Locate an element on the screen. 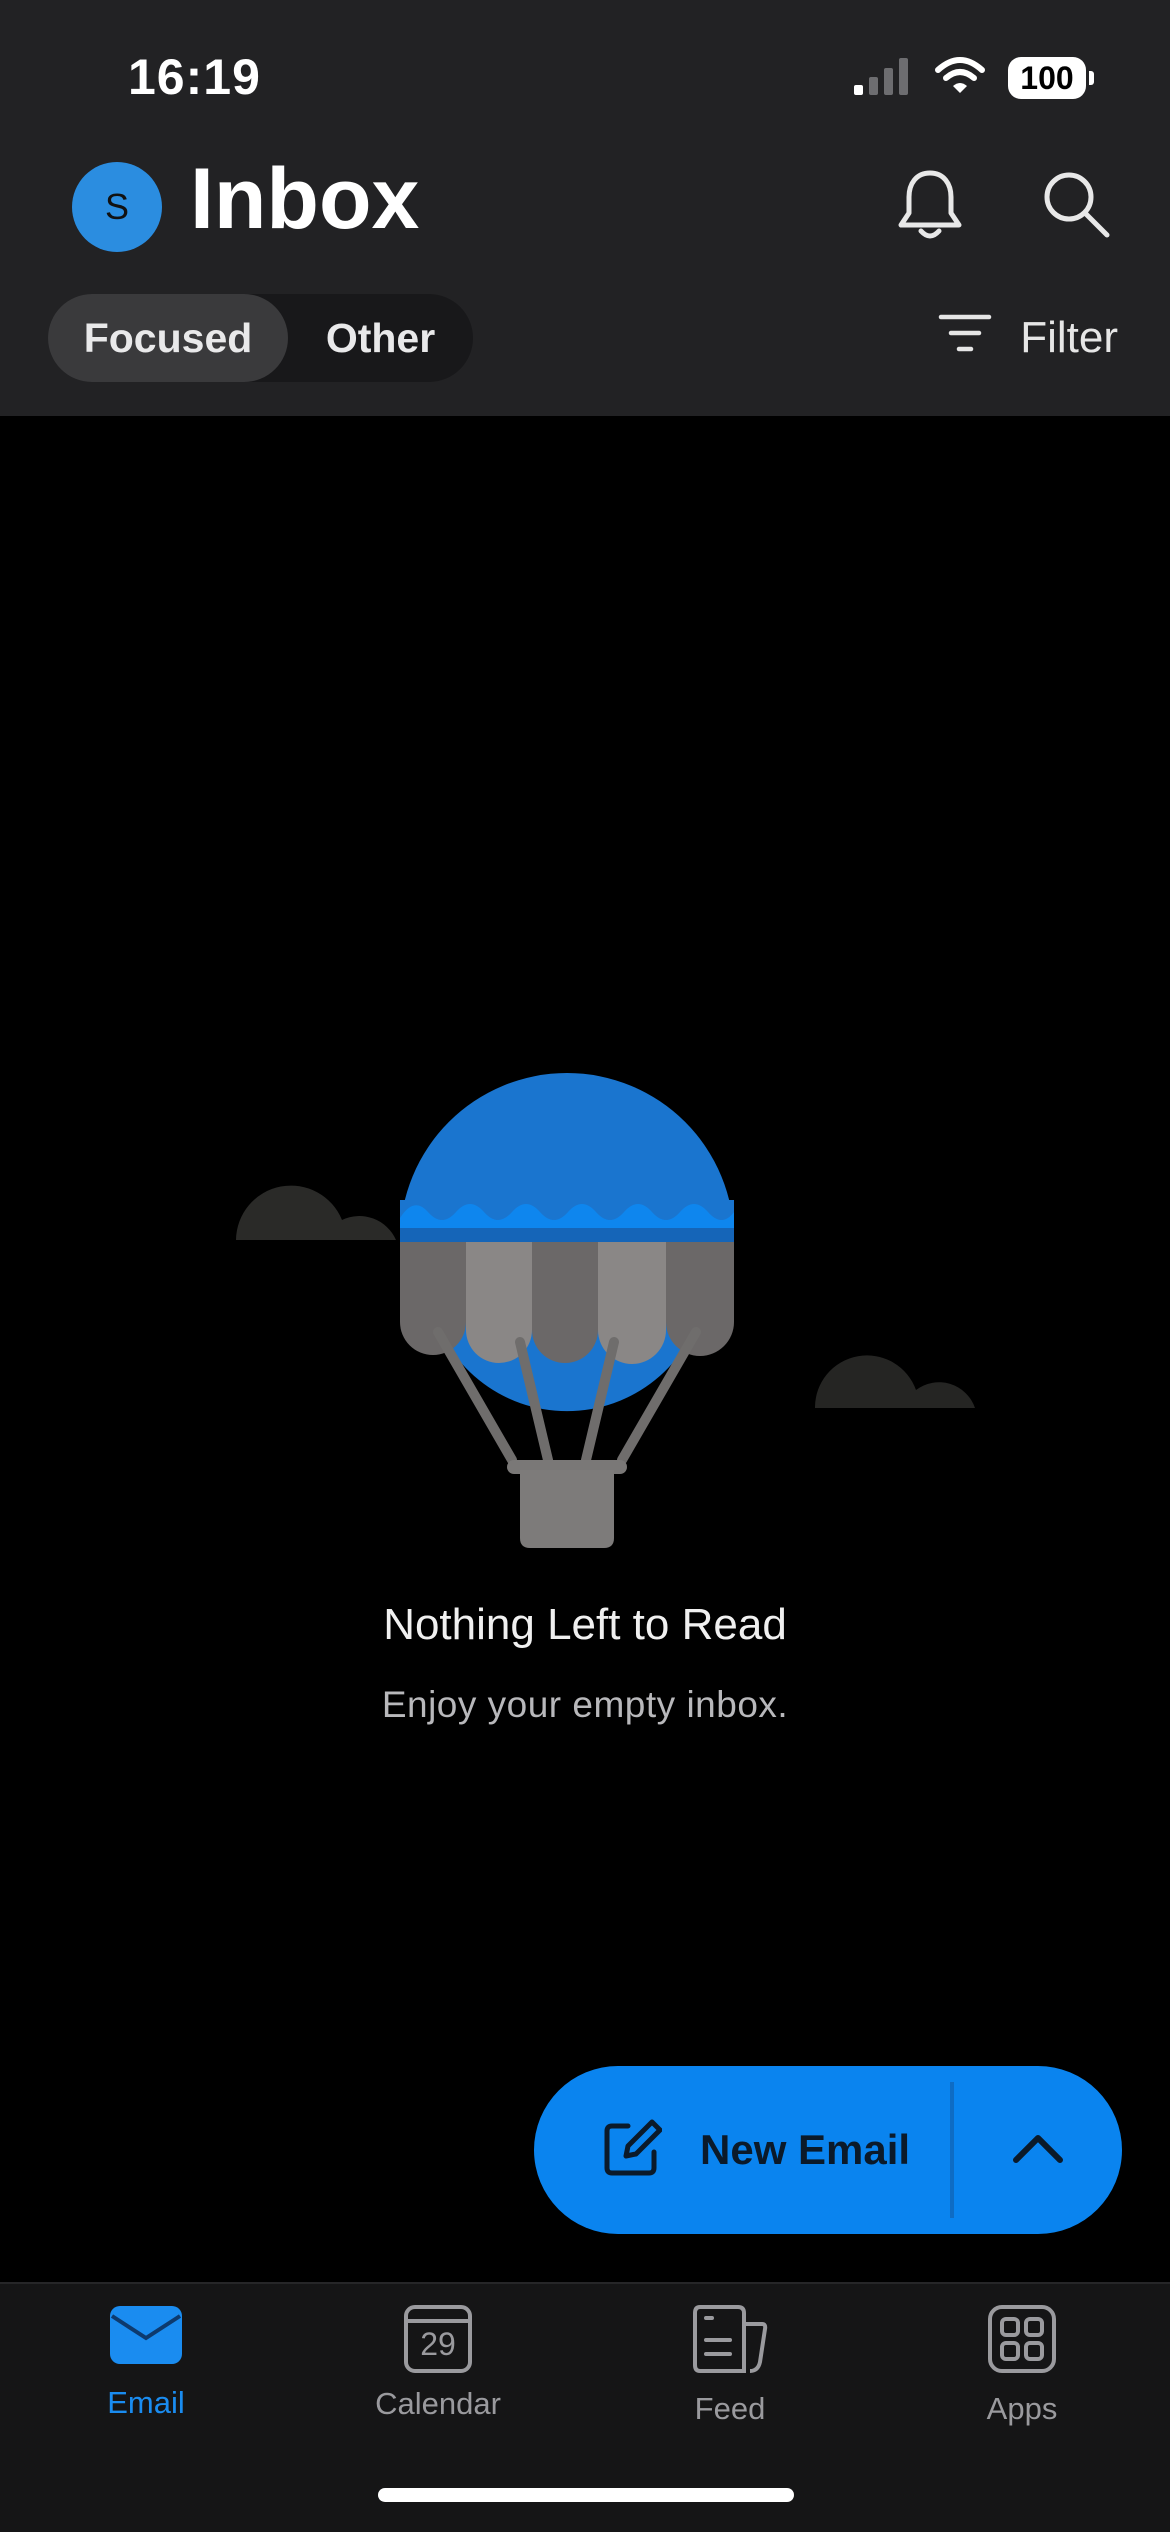  tab-other: Other is located at coordinates (380, 338).